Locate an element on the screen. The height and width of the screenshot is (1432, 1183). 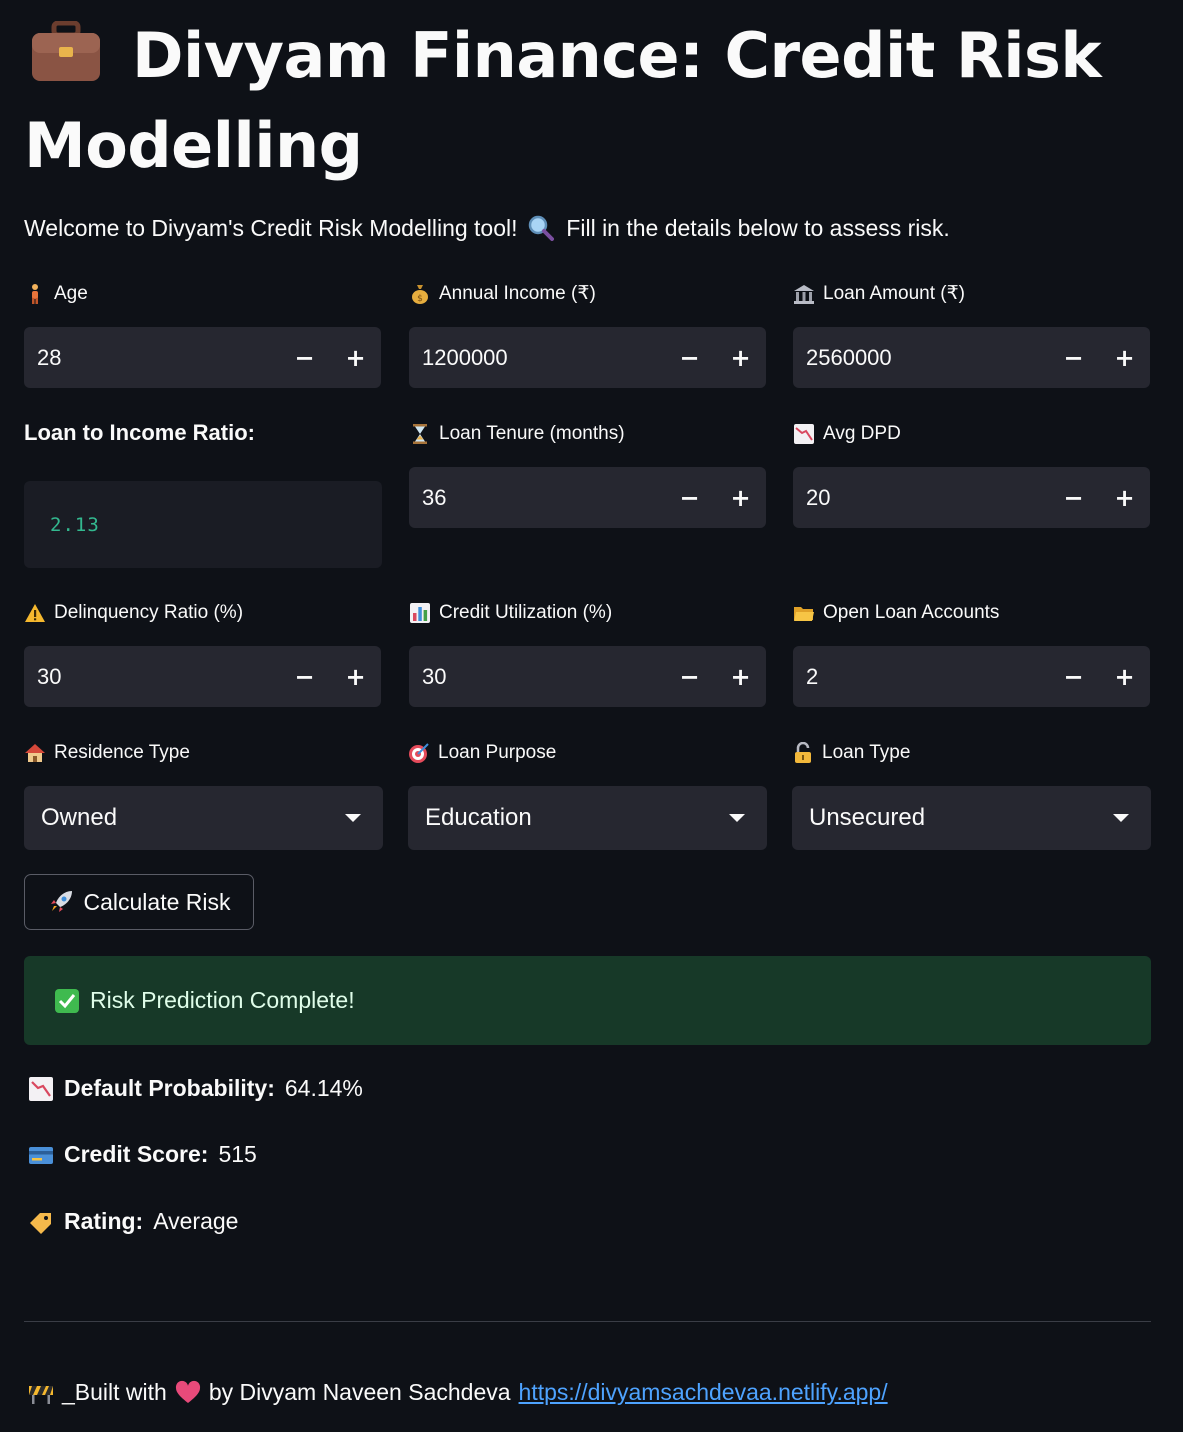
avg-dpd-input: 20 − + is located at coordinates (971, 497).